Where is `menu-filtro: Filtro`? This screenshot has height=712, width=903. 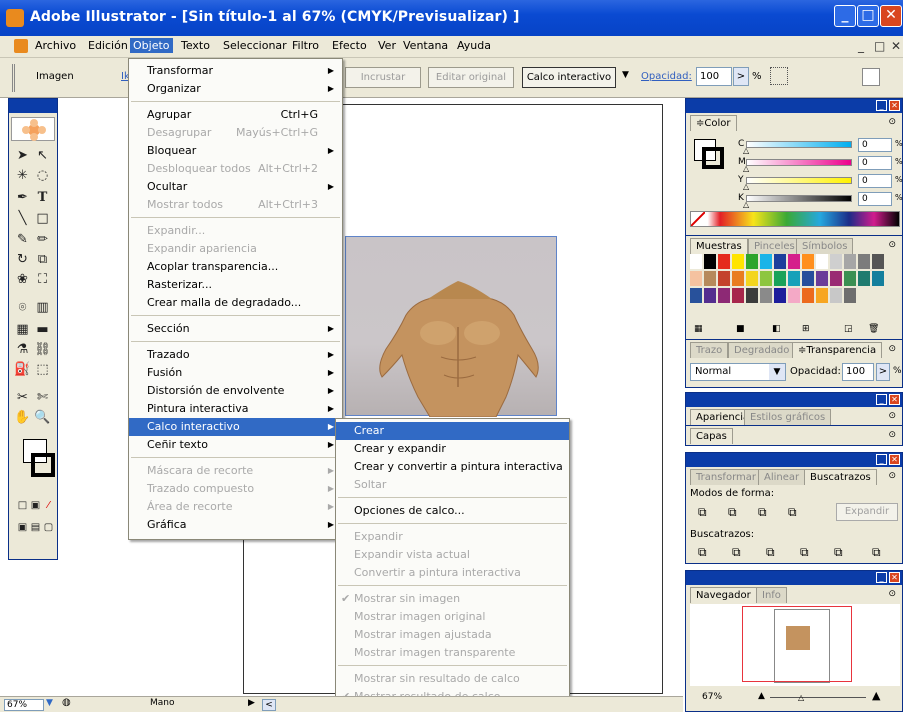 menu-filtro: Filtro is located at coordinates (305, 45).